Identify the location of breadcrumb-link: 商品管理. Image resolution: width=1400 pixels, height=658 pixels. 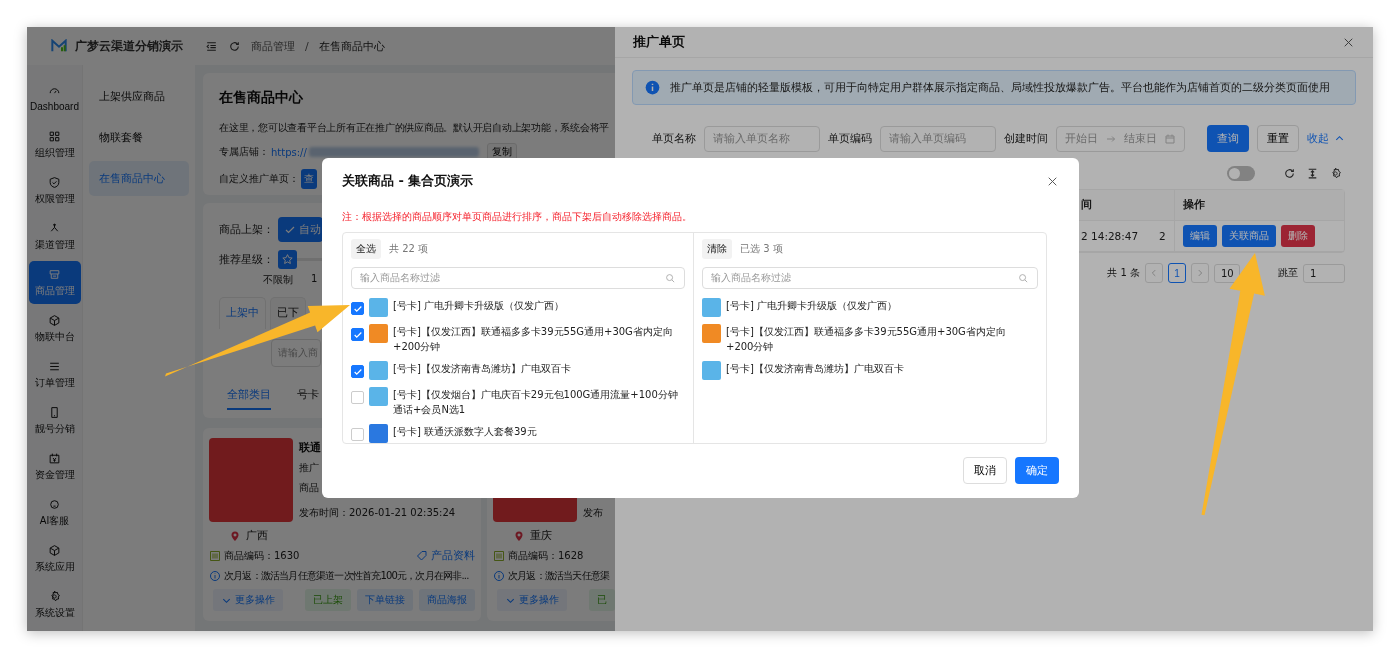
(273, 46).